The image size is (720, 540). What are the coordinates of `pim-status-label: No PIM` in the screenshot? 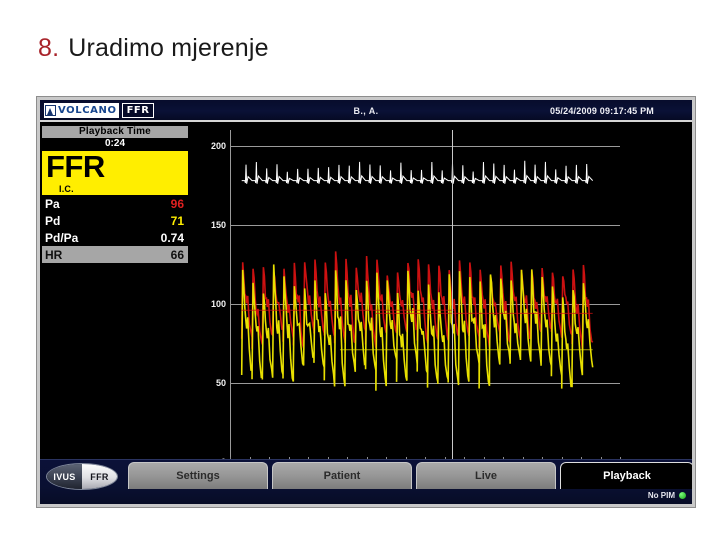 It's located at (661, 495).